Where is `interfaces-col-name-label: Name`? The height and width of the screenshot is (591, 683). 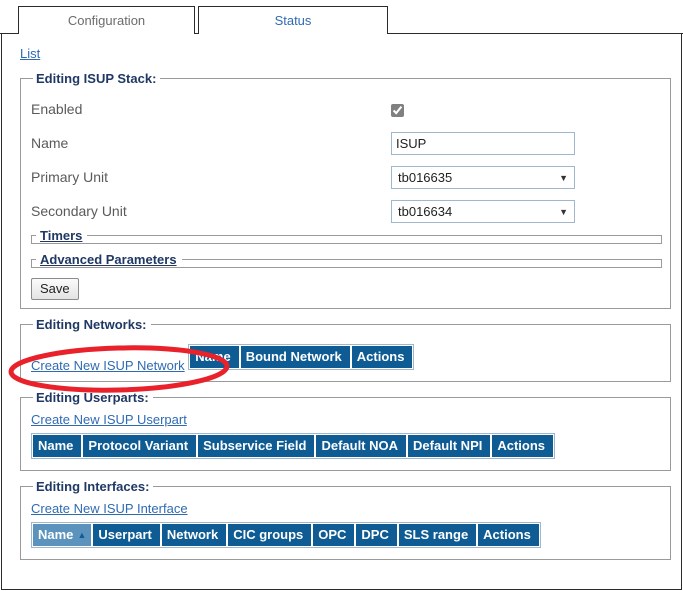 interfaces-col-name-label: Name is located at coordinates (56, 534).